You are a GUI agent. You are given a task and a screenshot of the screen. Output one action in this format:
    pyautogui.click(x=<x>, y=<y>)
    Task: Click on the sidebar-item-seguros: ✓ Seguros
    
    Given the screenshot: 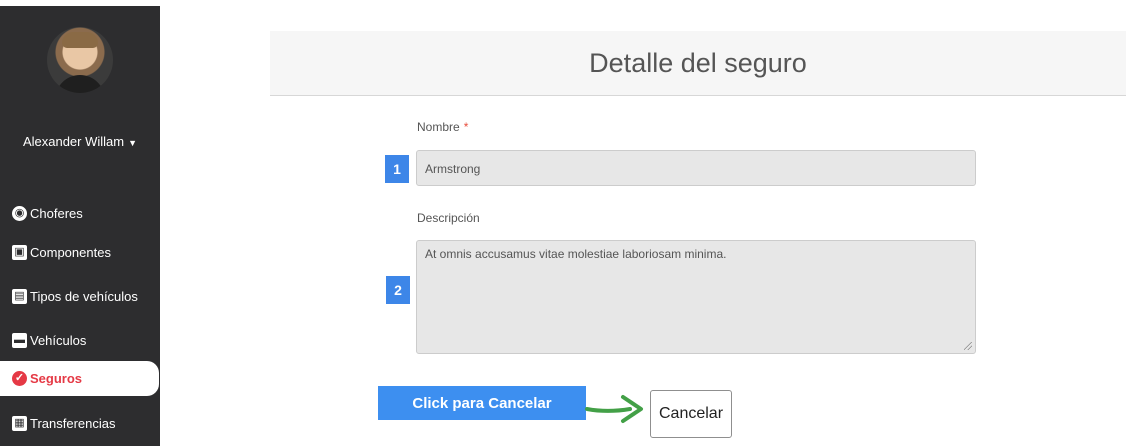 What is the action you would take?
    pyautogui.click(x=79, y=378)
    